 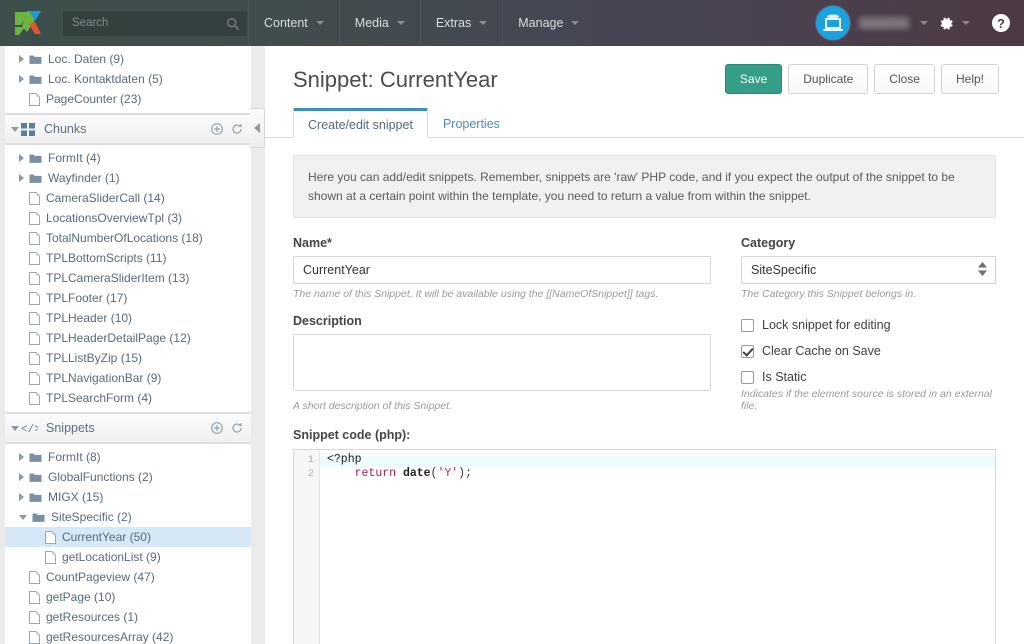 What do you see at coordinates (128, 617) in the screenshot?
I see `tree-node-getresources: getResources (1)` at bounding box center [128, 617].